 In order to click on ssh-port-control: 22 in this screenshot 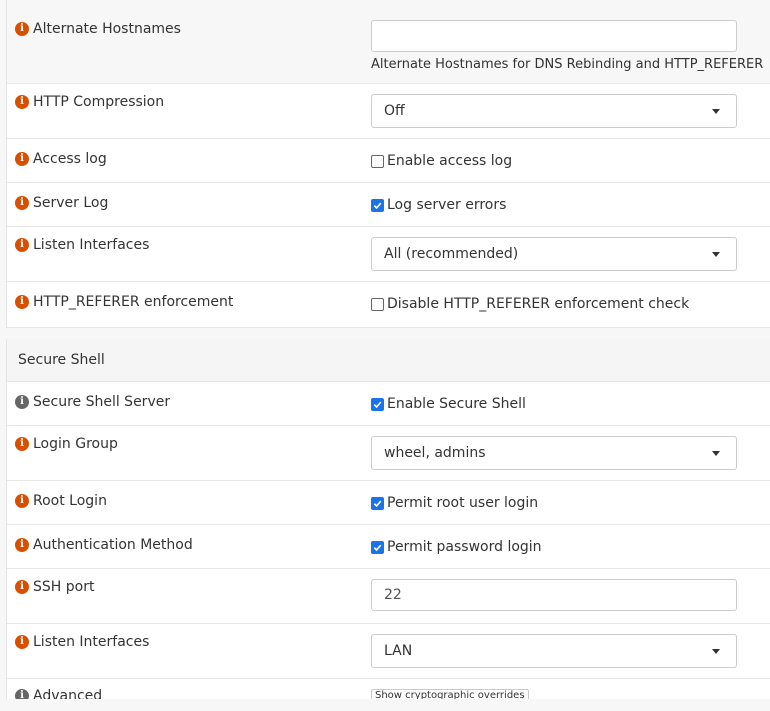, I will do `click(554, 595)`.